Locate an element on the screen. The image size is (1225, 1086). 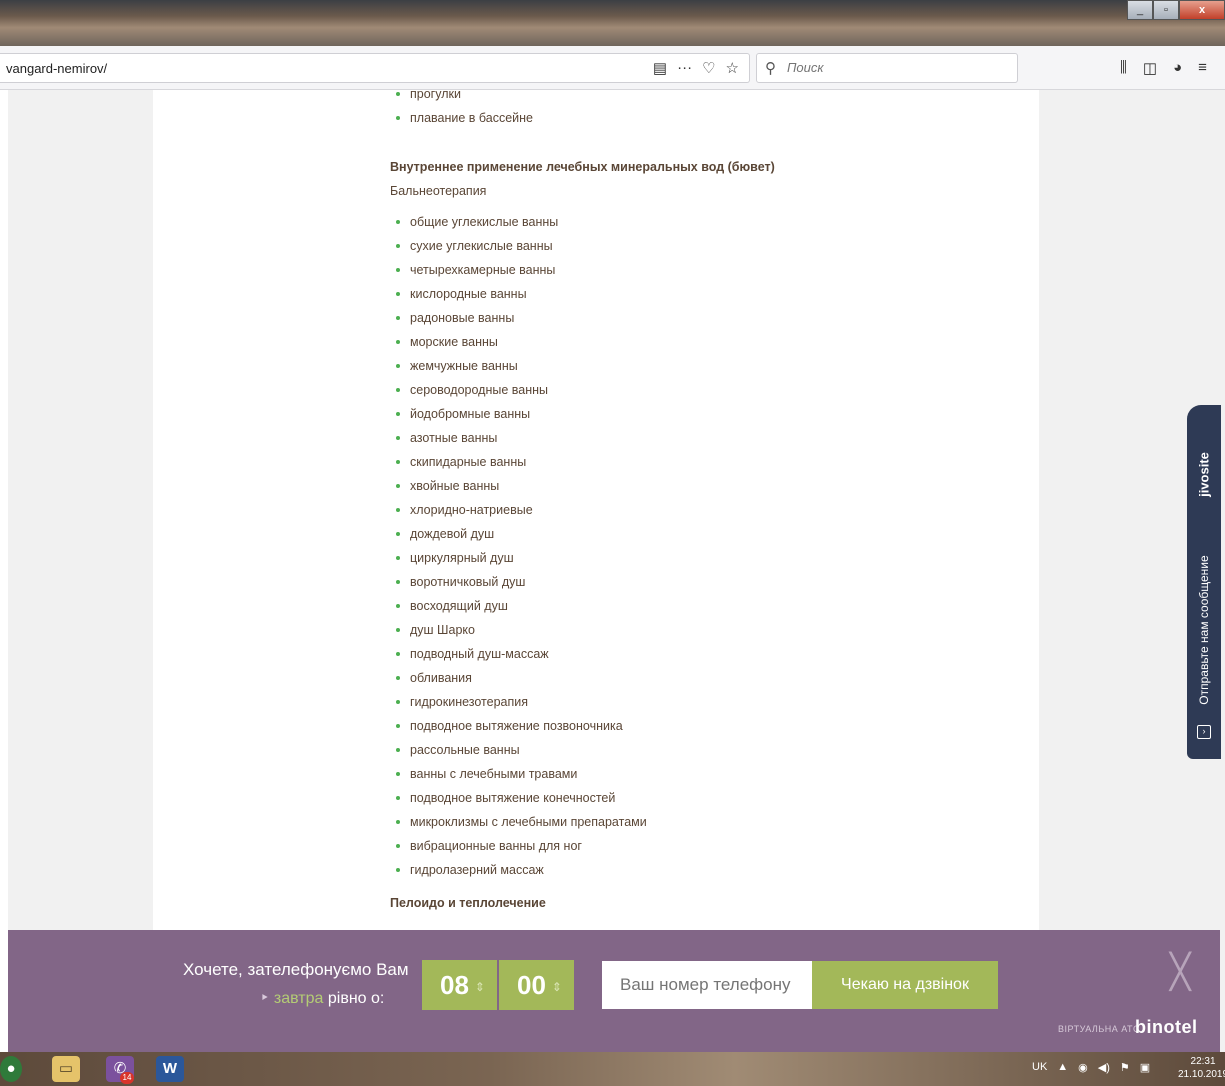
chat-expand-icon: › is located at coordinates (1204, 732).